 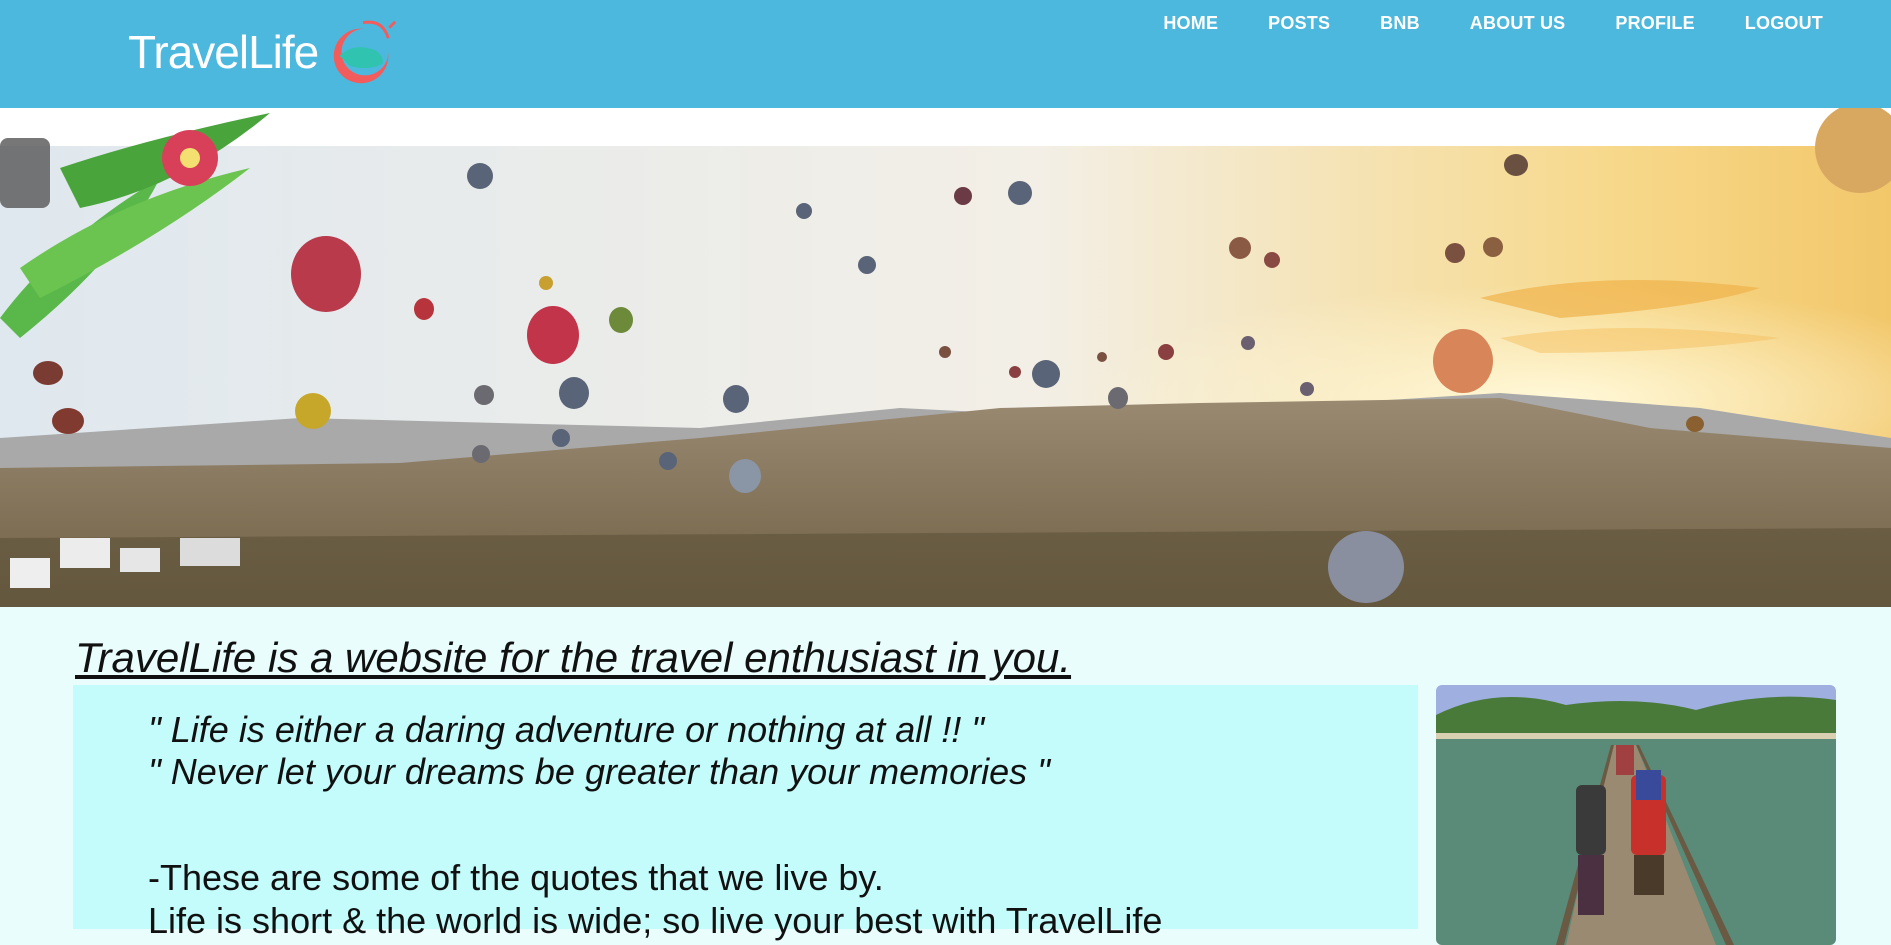 I want to click on backpackers-pier-photo, so click(x=1636, y=815).